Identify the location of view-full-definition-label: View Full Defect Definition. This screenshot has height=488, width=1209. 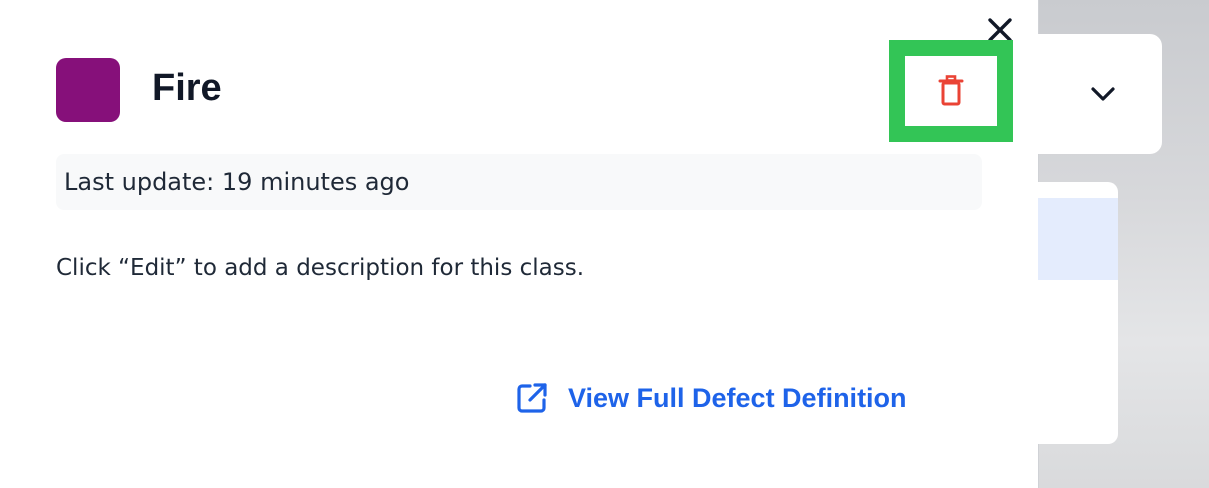
(737, 397).